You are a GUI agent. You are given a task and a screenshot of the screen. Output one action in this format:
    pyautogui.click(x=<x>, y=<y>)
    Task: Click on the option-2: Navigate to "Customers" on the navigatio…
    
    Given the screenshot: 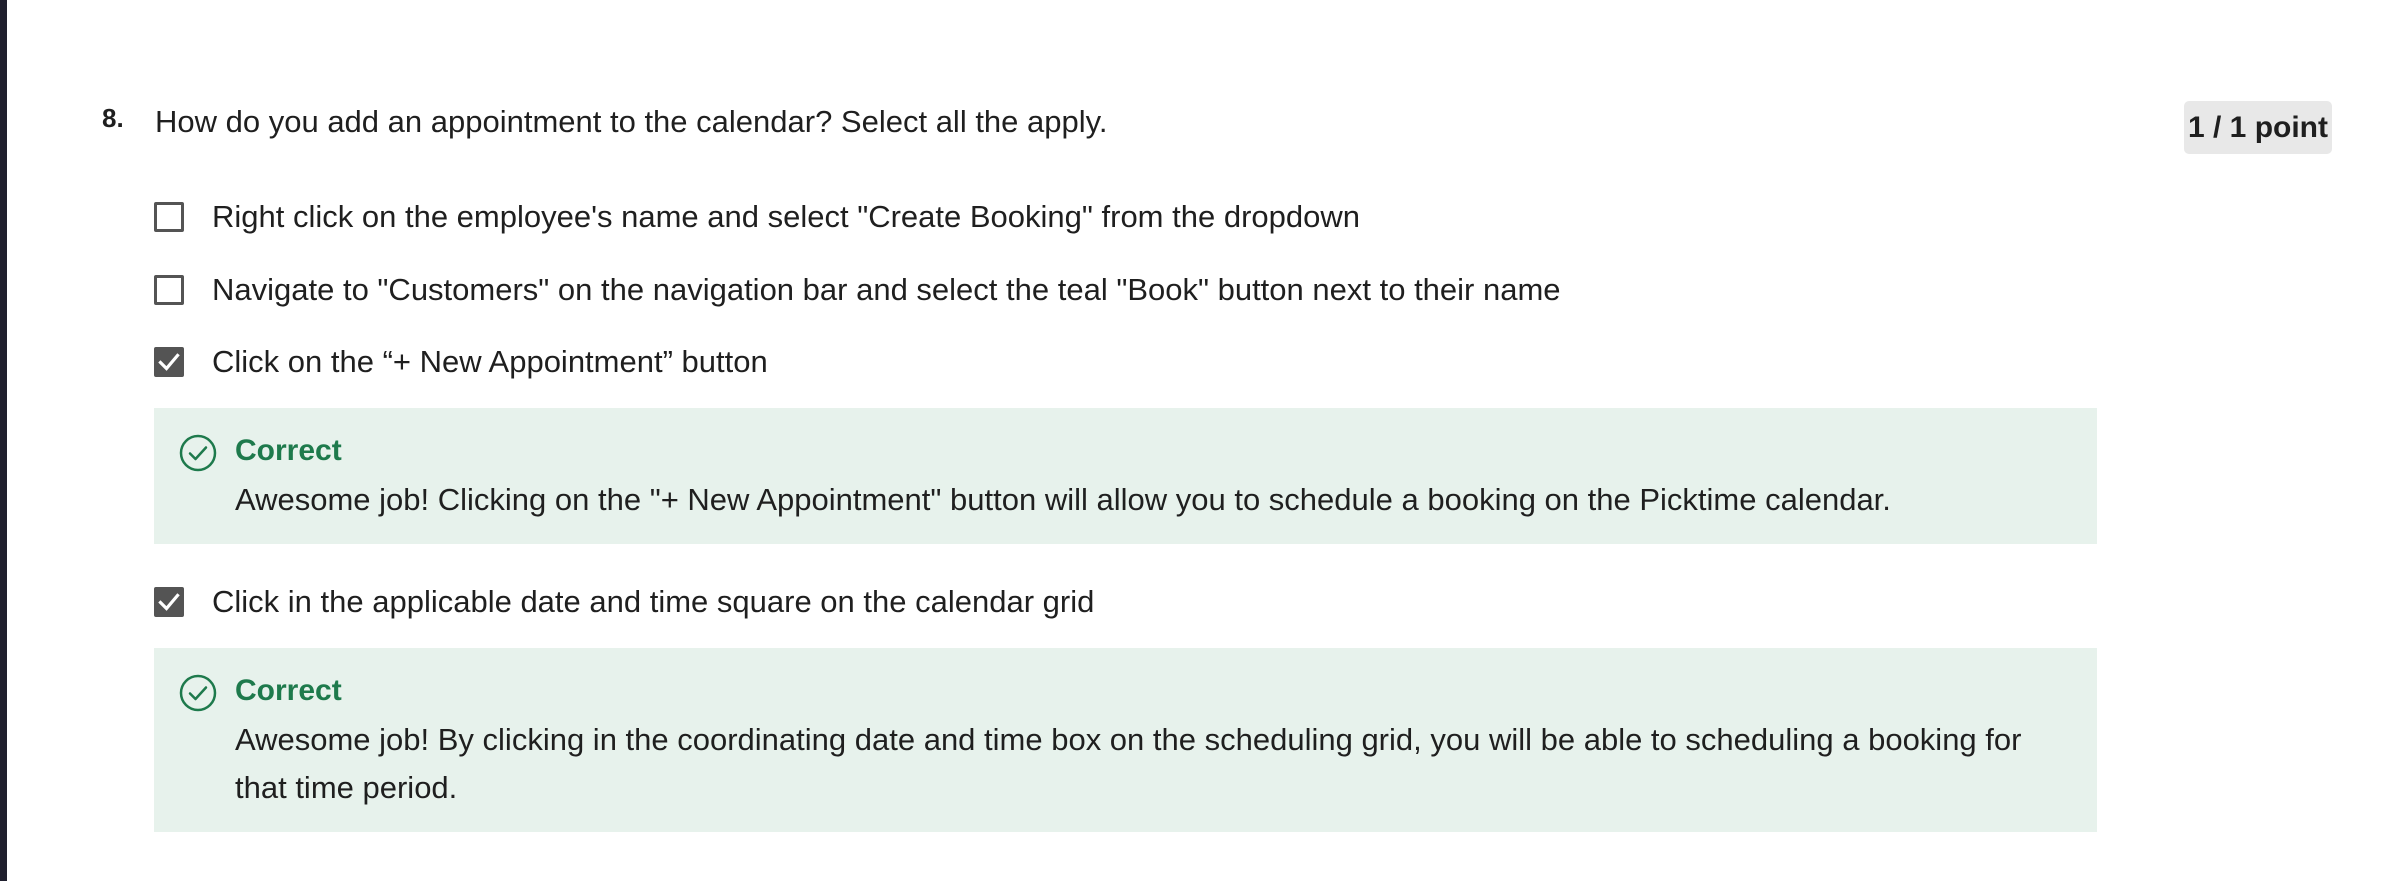 What is the action you would take?
    pyautogui.click(x=857, y=290)
    